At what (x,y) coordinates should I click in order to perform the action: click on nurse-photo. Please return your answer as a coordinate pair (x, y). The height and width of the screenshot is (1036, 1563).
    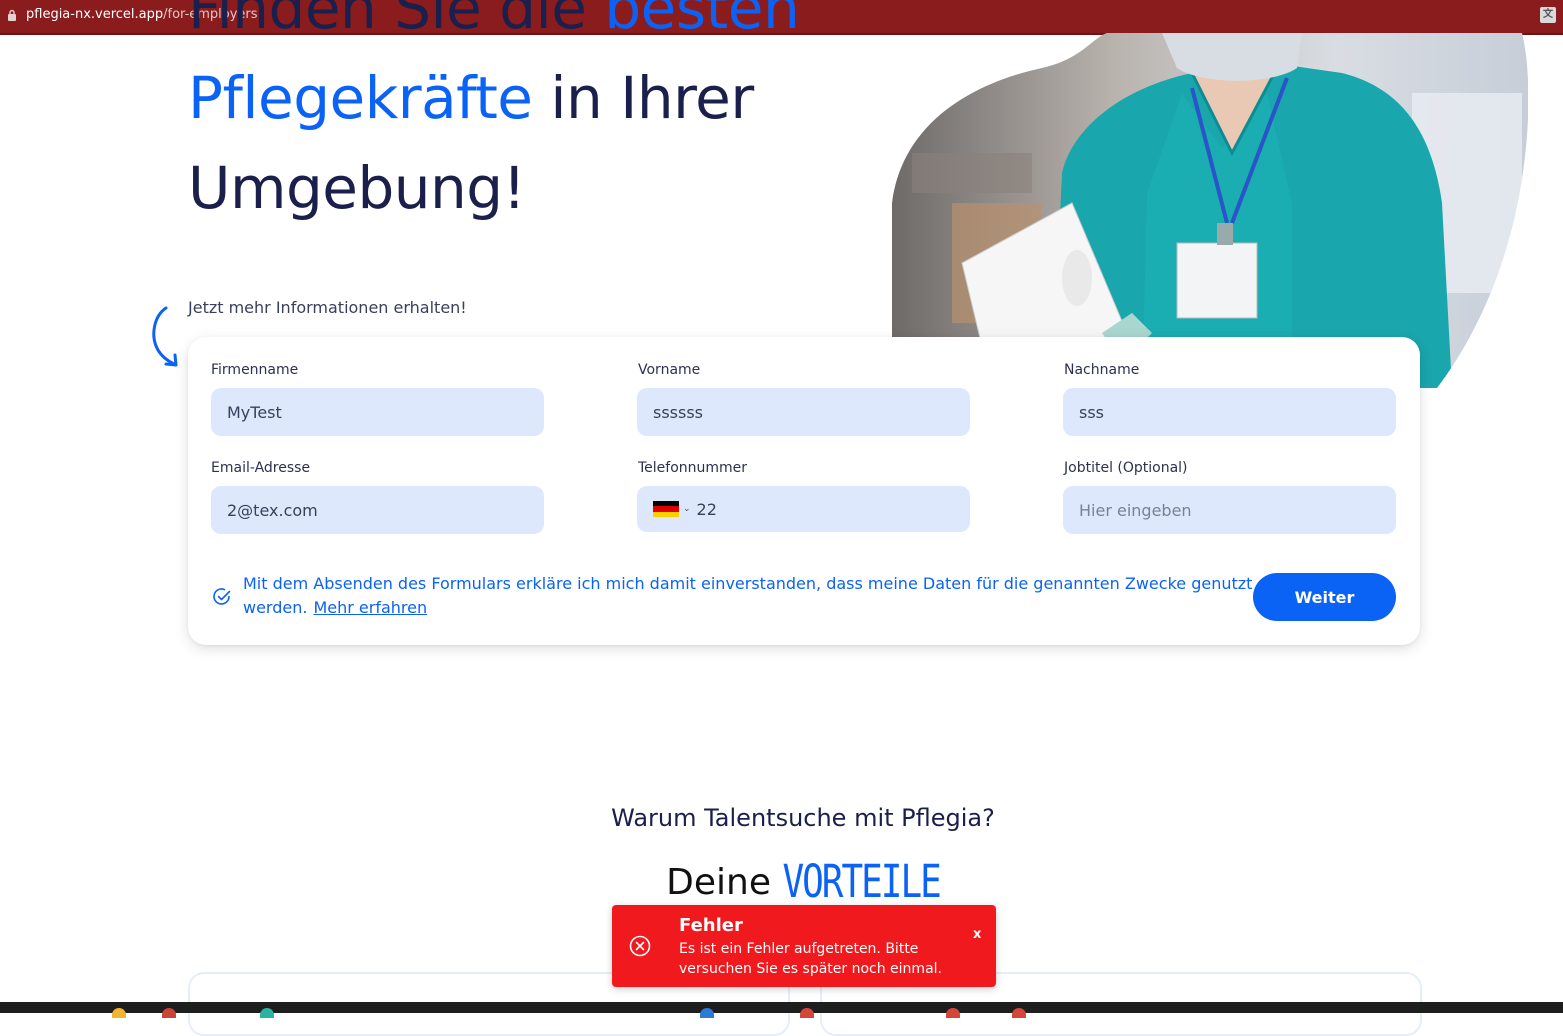
    Looking at the image, I should click on (1210, 210).